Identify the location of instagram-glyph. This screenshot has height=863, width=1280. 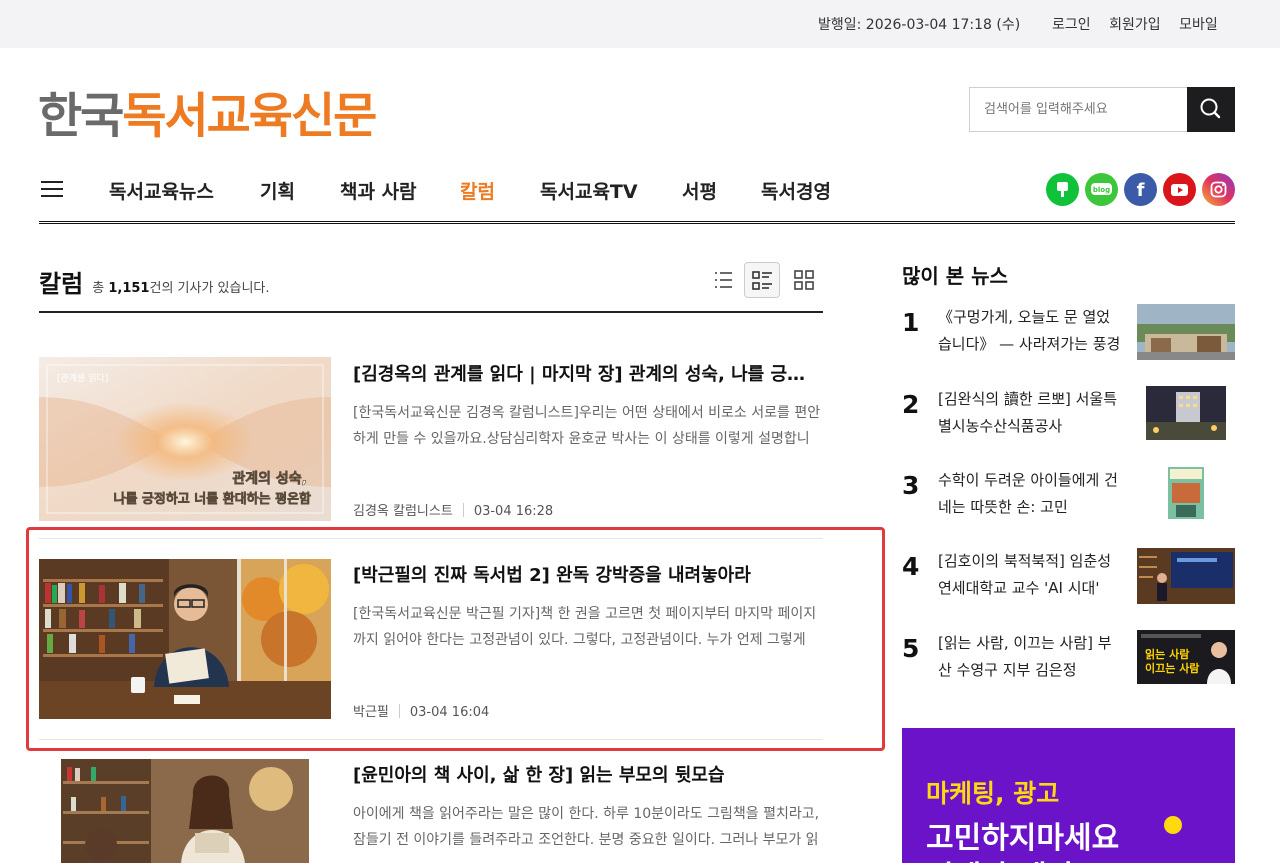
(1218, 189).